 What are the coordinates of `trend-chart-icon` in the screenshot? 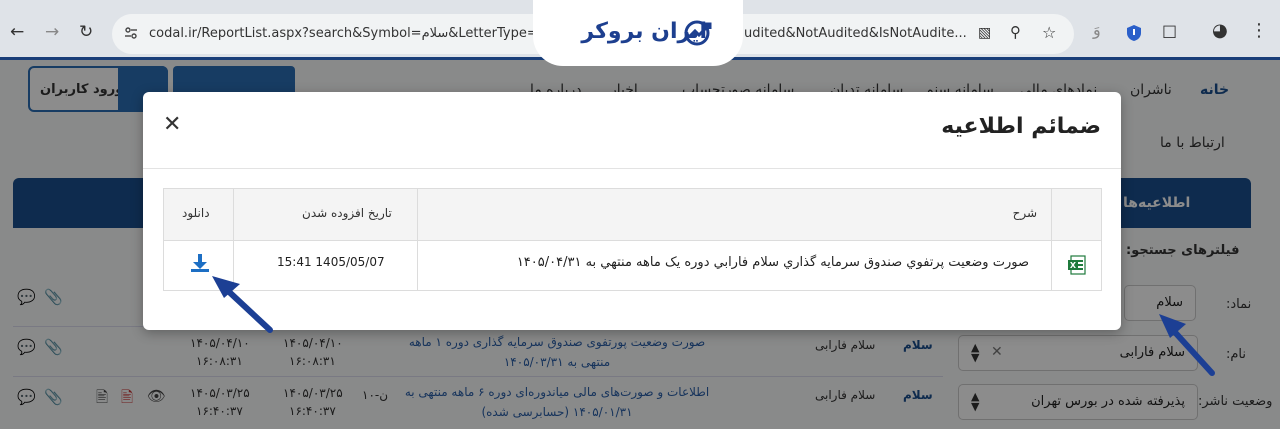 It's located at (698, 33).